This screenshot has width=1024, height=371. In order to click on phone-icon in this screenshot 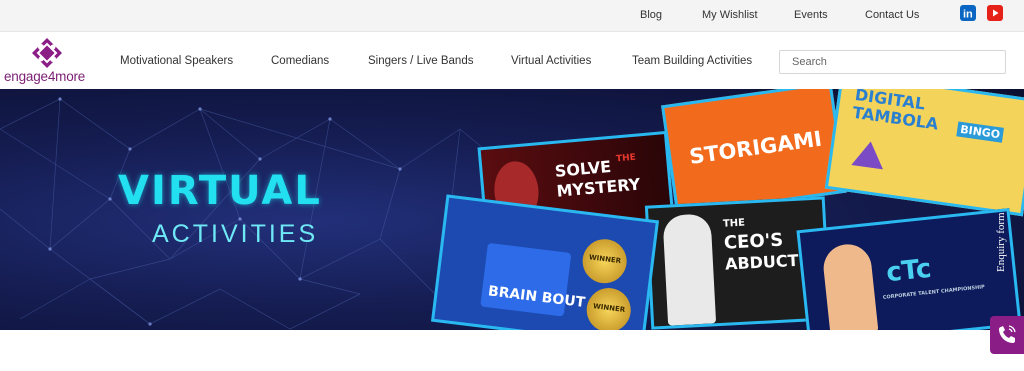, I will do `click(1007, 334)`.